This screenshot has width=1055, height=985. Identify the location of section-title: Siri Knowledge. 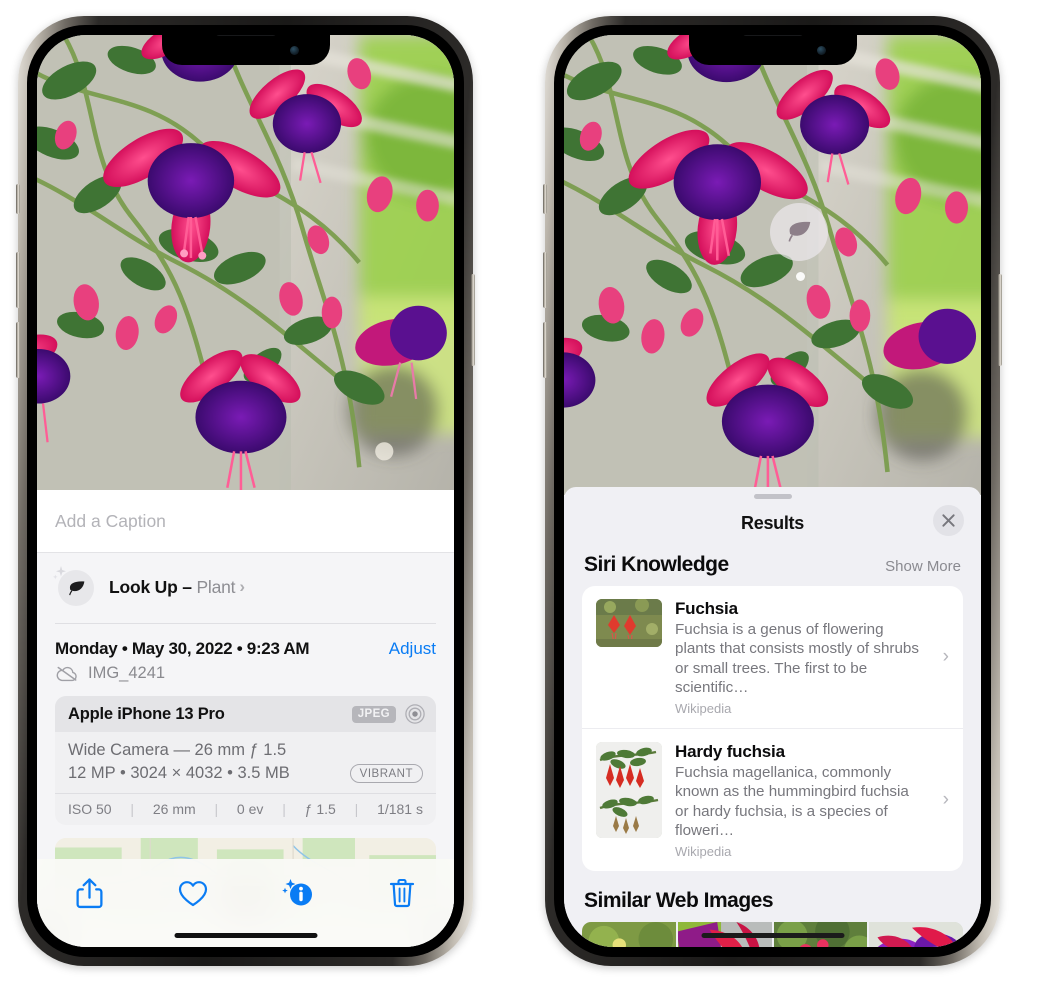
(656, 564).